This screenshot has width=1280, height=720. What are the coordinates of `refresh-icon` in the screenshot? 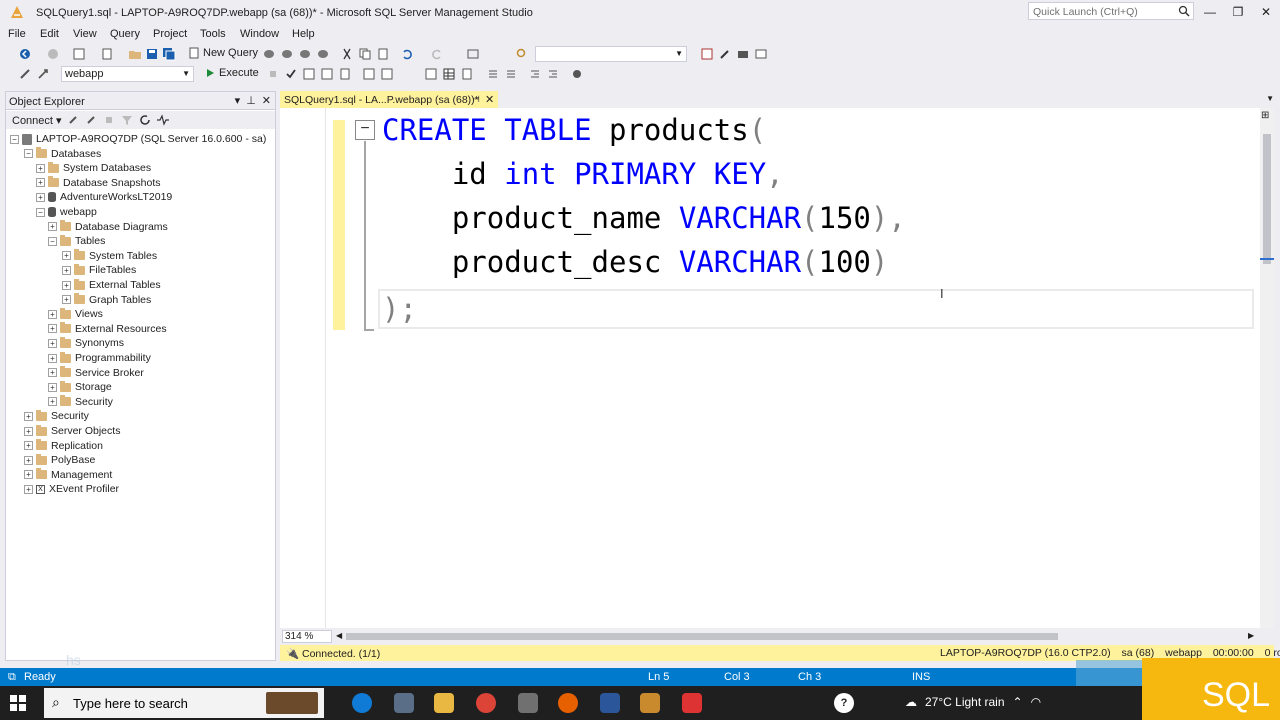 It's located at (145, 120).